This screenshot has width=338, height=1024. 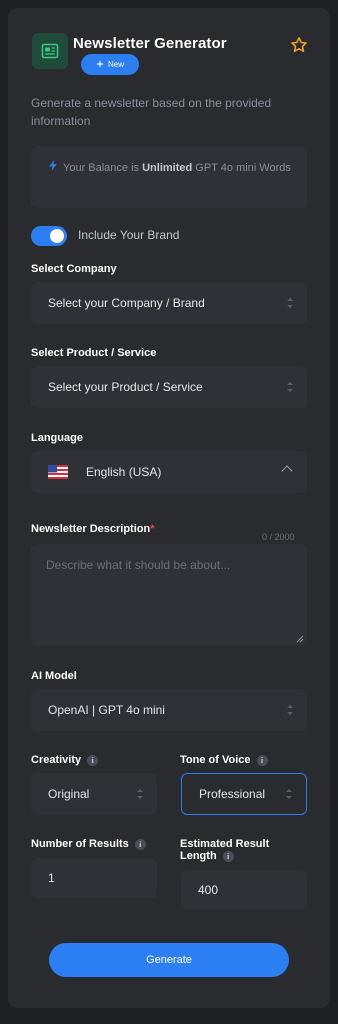 What do you see at coordinates (169, 710) in the screenshot?
I see `ai-model-select: OpenAI | GPT 4o mini` at bounding box center [169, 710].